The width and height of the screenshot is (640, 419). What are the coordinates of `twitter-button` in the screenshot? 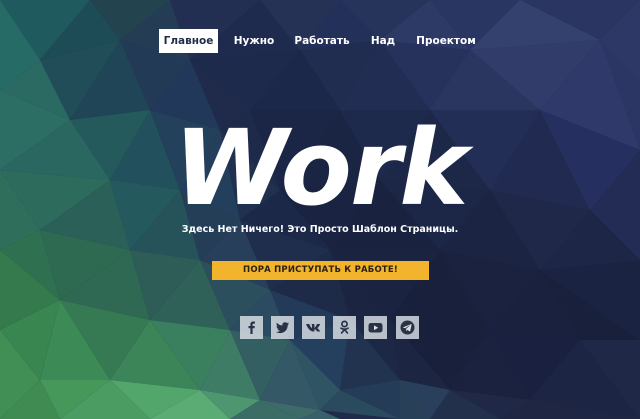 It's located at (282, 327).